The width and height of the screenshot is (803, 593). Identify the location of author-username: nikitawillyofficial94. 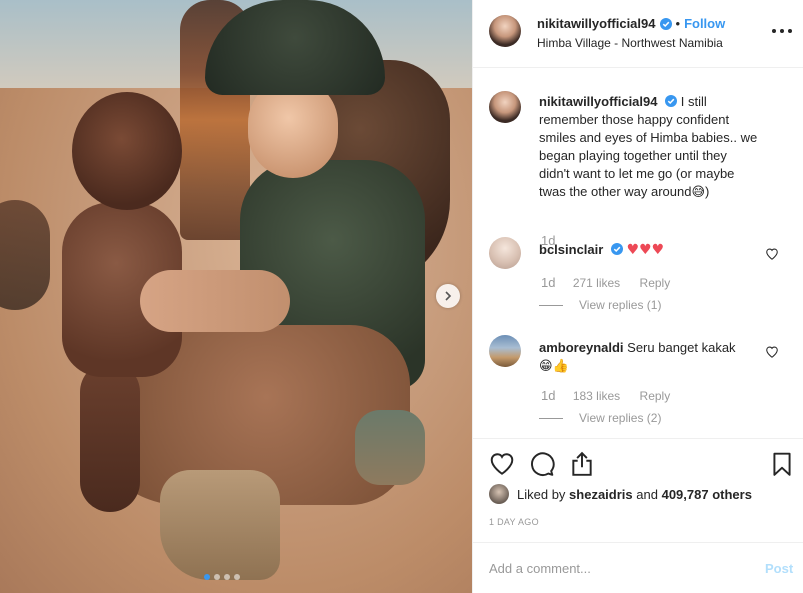
(596, 23).